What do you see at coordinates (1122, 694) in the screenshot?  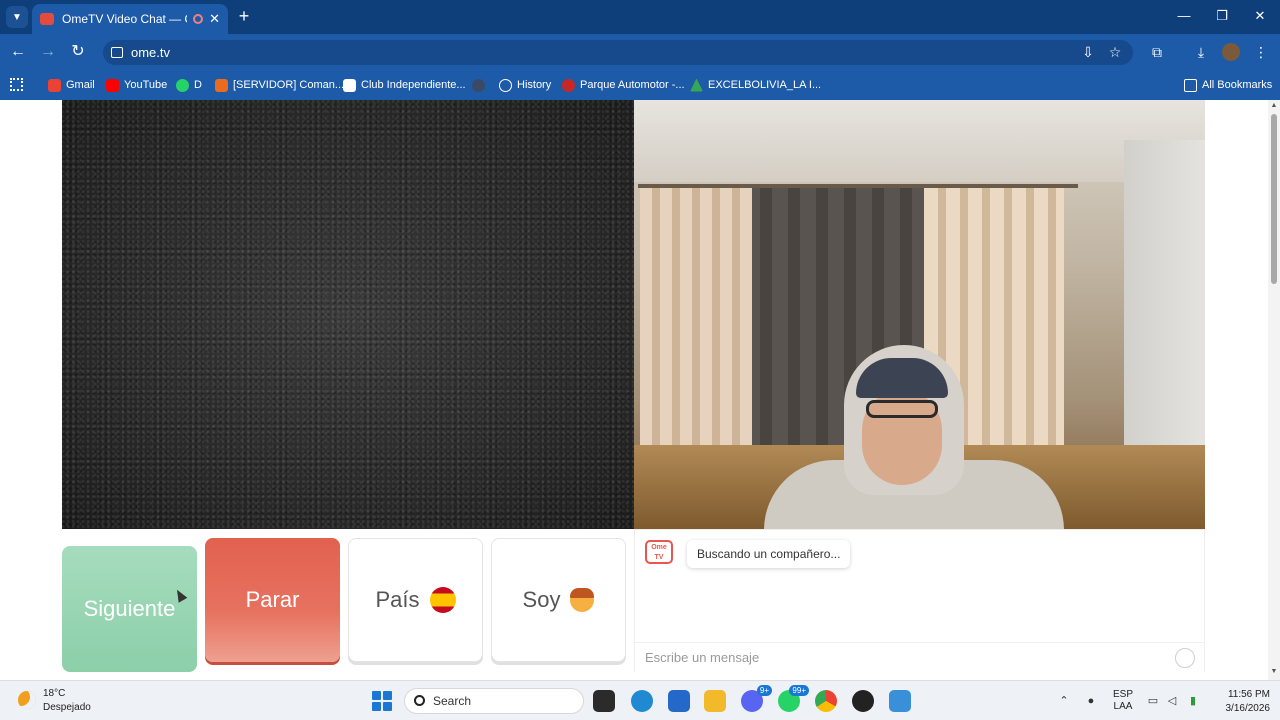 I see `language-top: ESP` at bounding box center [1122, 694].